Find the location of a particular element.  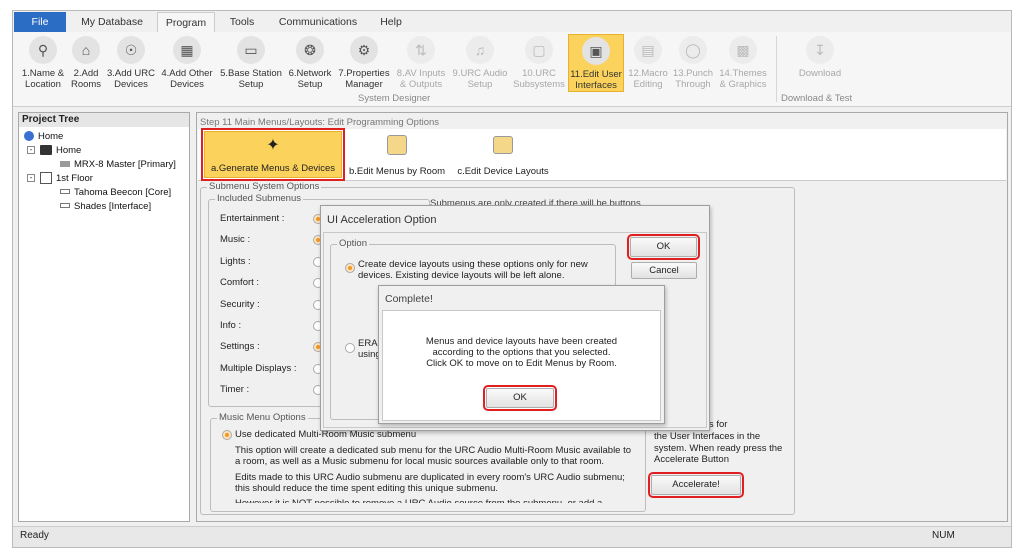

submenu-label: Music : is located at coordinates (235, 240).